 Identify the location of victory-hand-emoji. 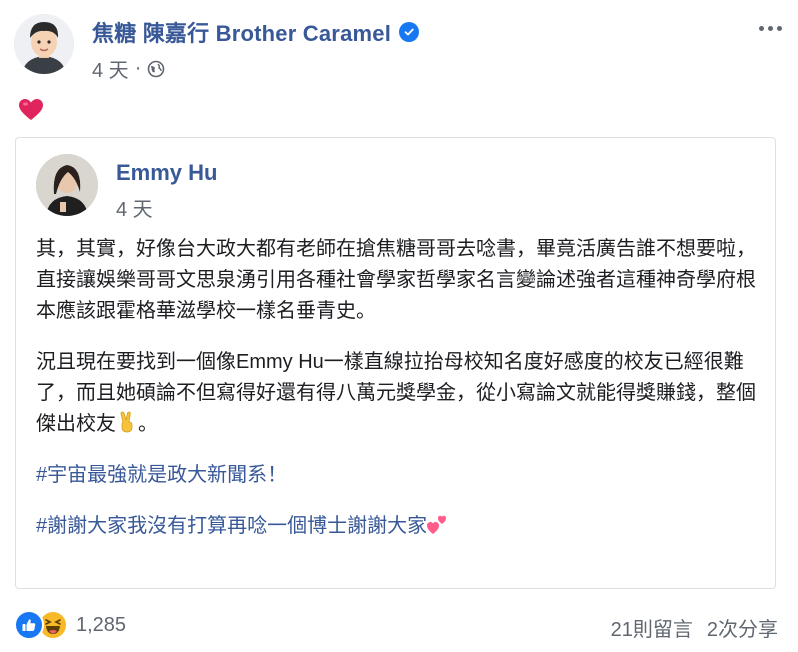
(126, 422).